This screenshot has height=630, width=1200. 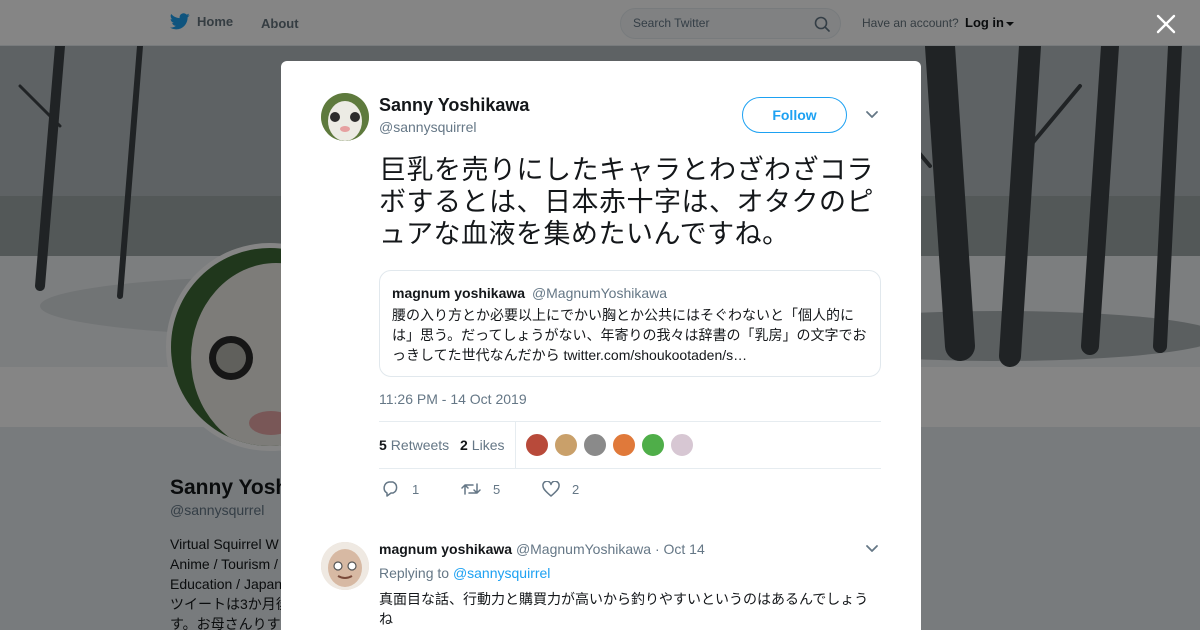 What do you see at coordinates (630, 491) in the screenshot?
I see `tweet-actions: 1 5 2` at bounding box center [630, 491].